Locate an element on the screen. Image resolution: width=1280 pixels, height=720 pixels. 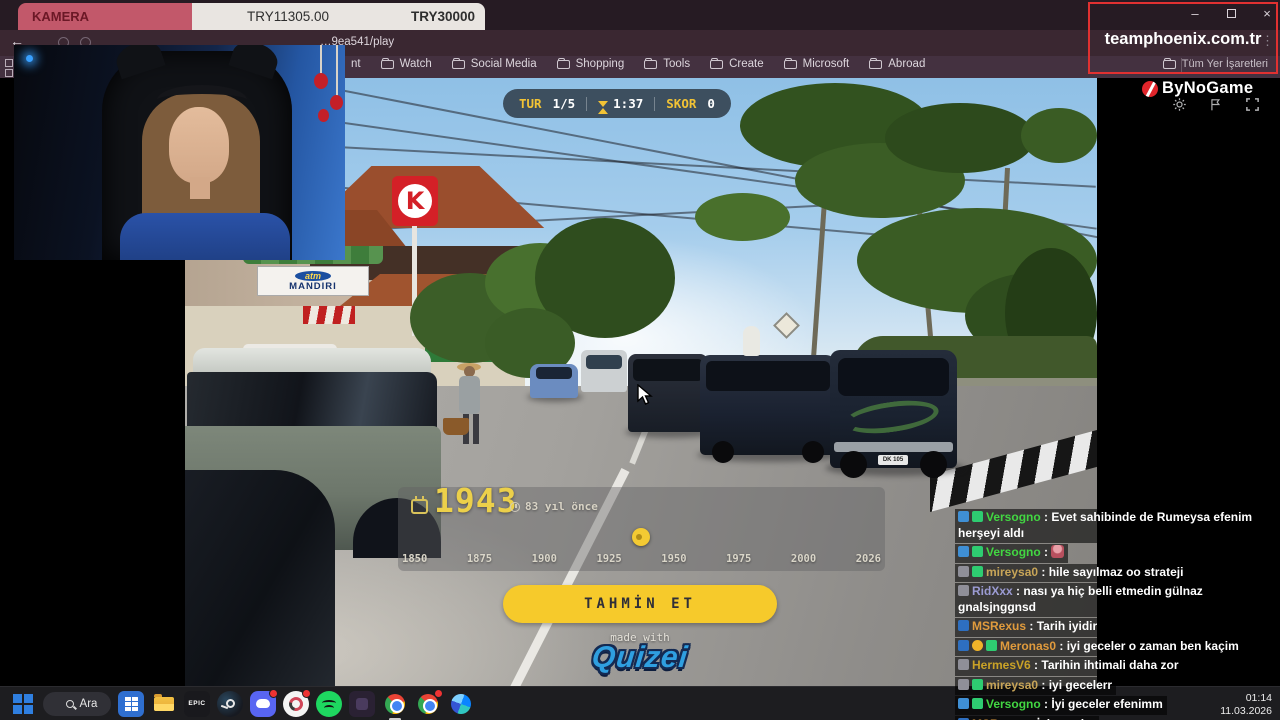
bookmark-item: Shopping is located at coordinates (590, 63).